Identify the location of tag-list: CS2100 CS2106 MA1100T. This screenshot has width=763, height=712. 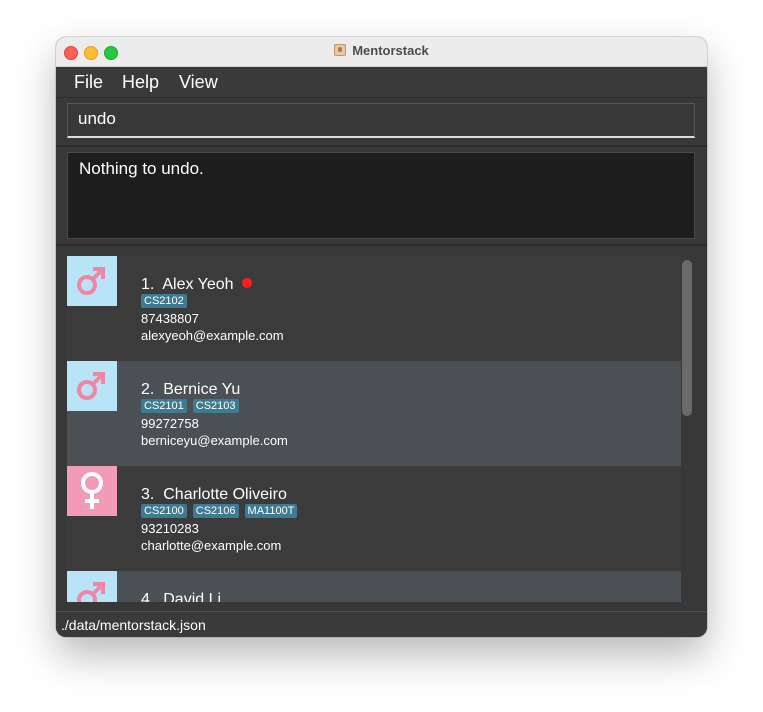
(219, 511).